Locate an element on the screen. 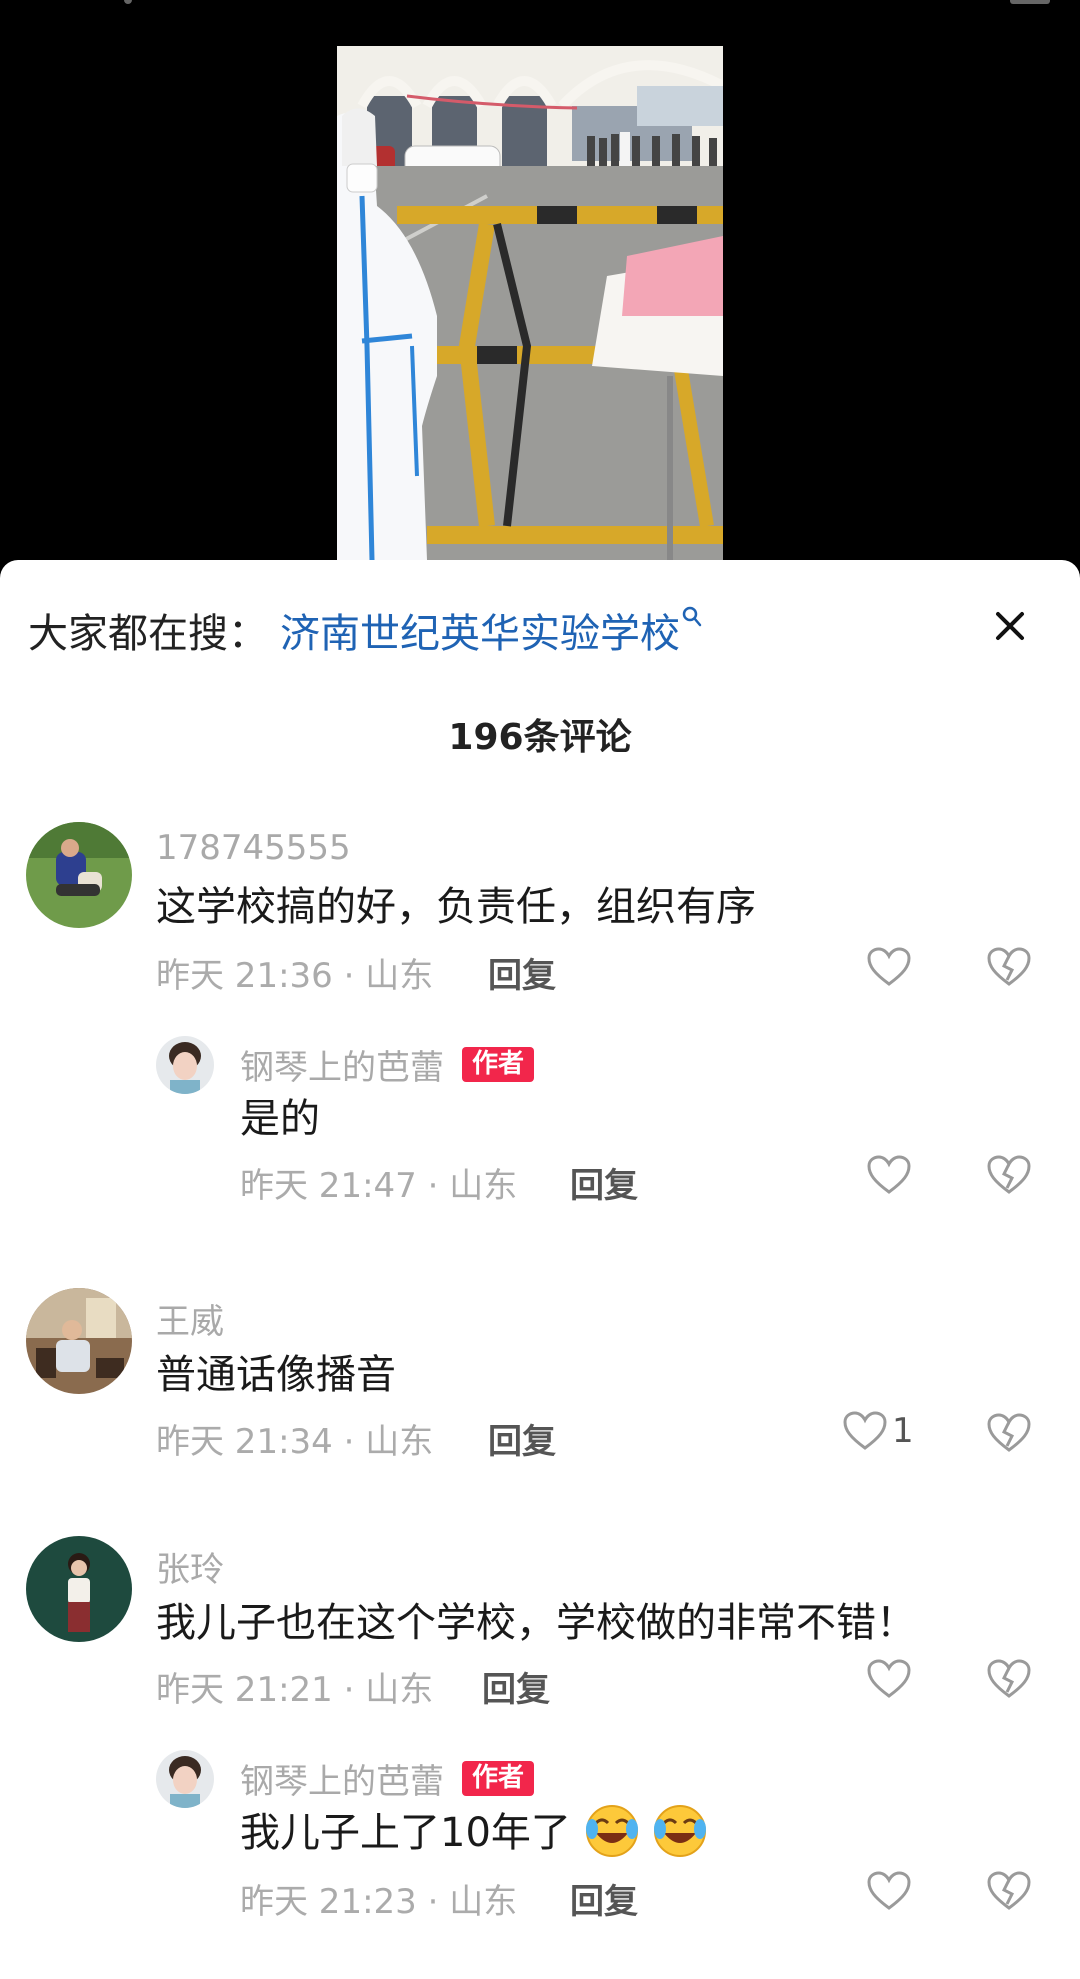 This screenshot has width=1080, height=1979. trending-search-bar: 大家都在搜： 济南世纪英华实验学校 is located at coordinates (554, 630).